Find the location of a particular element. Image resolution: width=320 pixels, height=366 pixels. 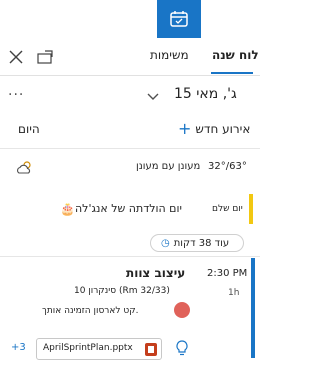

event-time: 2:30 PM is located at coordinates (227, 273).